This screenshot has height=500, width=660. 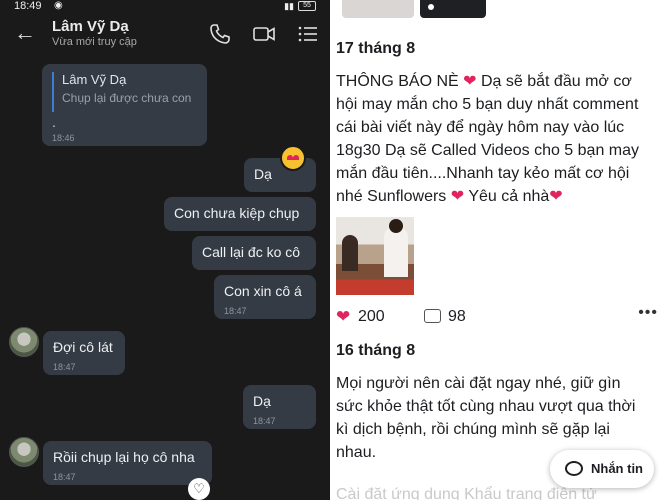 What do you see at coordinates (58, 5) in the screenshot?
I see `wifi-icon: ◉` at bounding box center [58, 5].